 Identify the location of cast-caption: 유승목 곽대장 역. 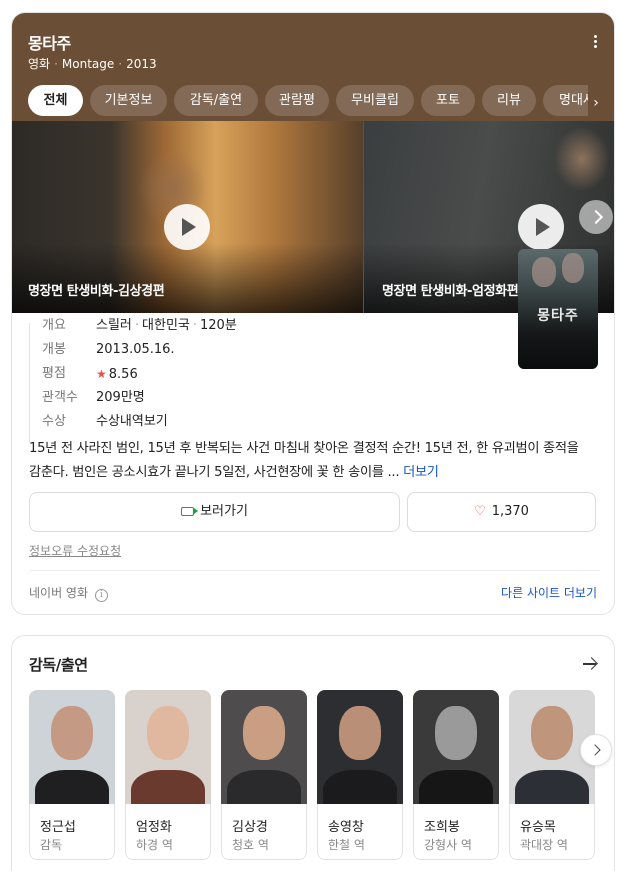
(552, 832).